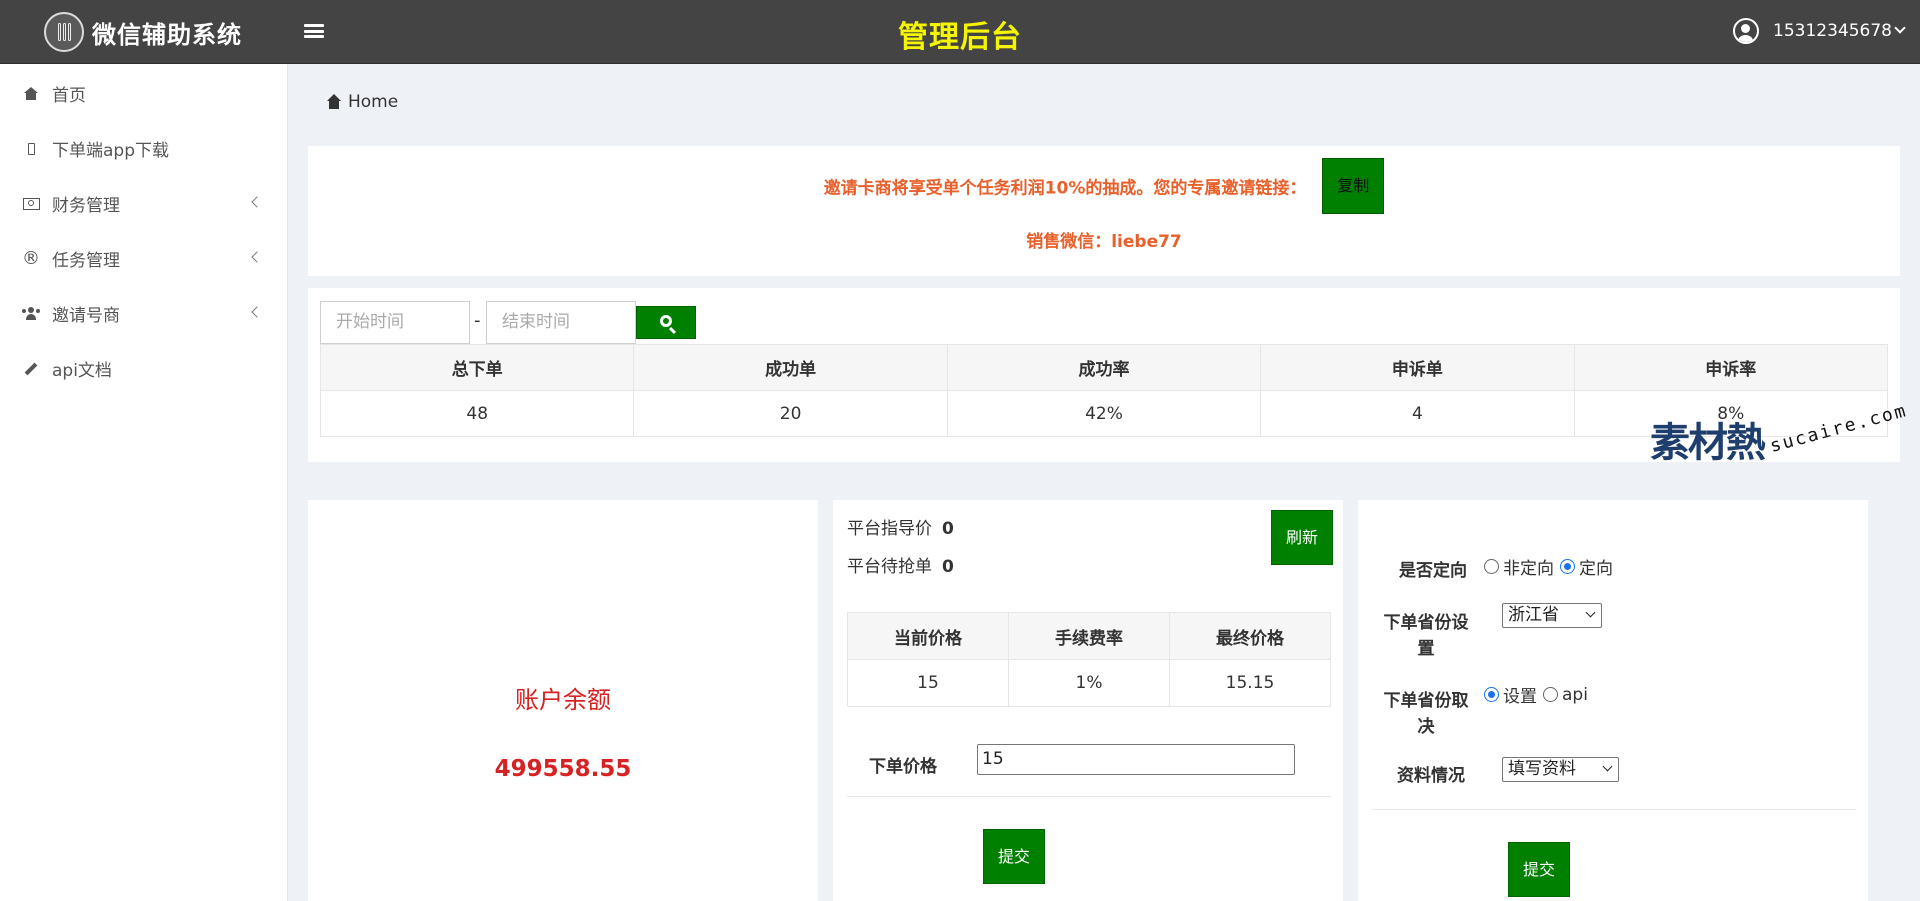  What do you see at coordinates (1353, 186) in the screenshot?
I see `copy-link-button: 复制` at bounding box center [1353, 186].